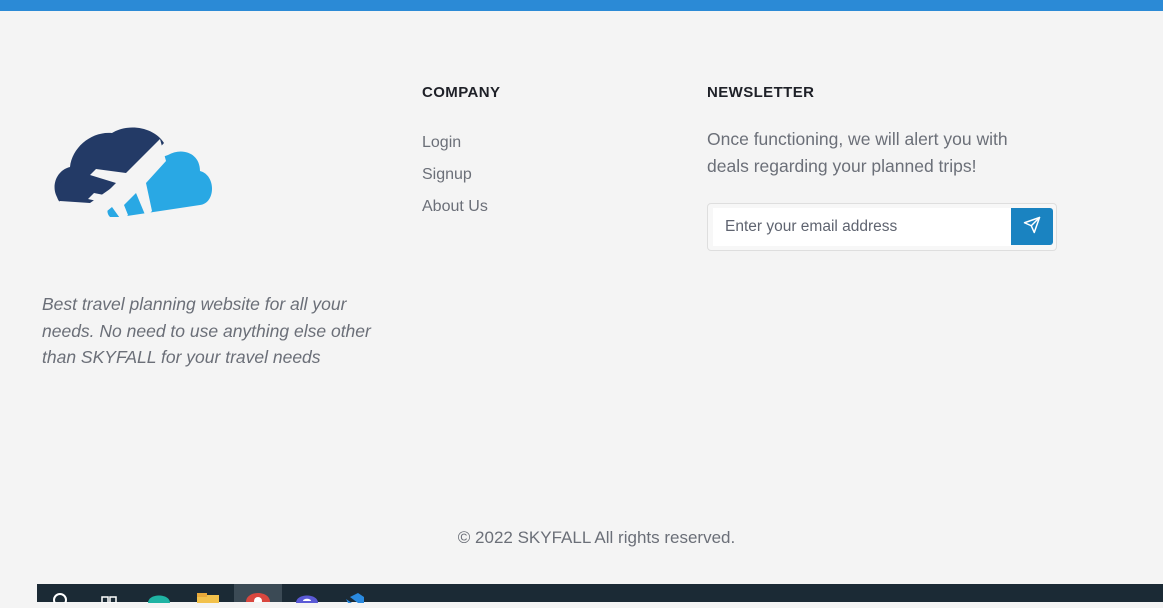 This screenshot has width=1163, height=608. I want to click on company-heading: COMPANY, so click(461, 92).